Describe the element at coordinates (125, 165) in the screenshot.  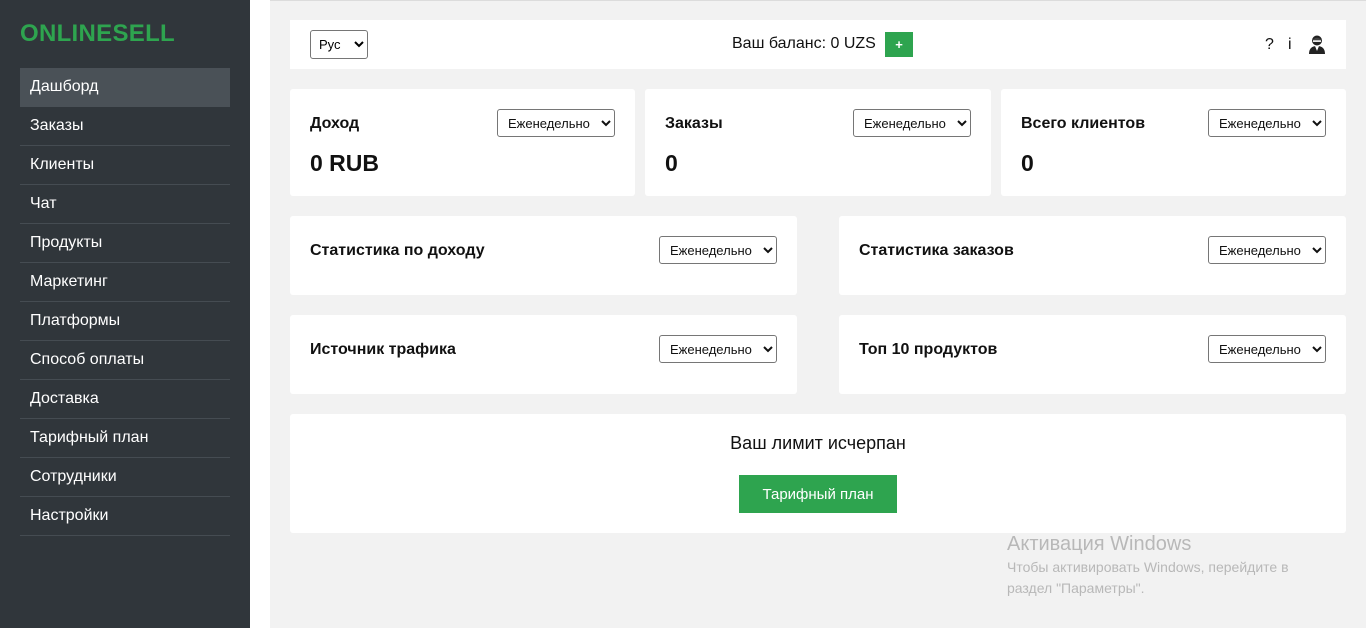
I see `sidebar-item-clients: Клиенты` at that location.